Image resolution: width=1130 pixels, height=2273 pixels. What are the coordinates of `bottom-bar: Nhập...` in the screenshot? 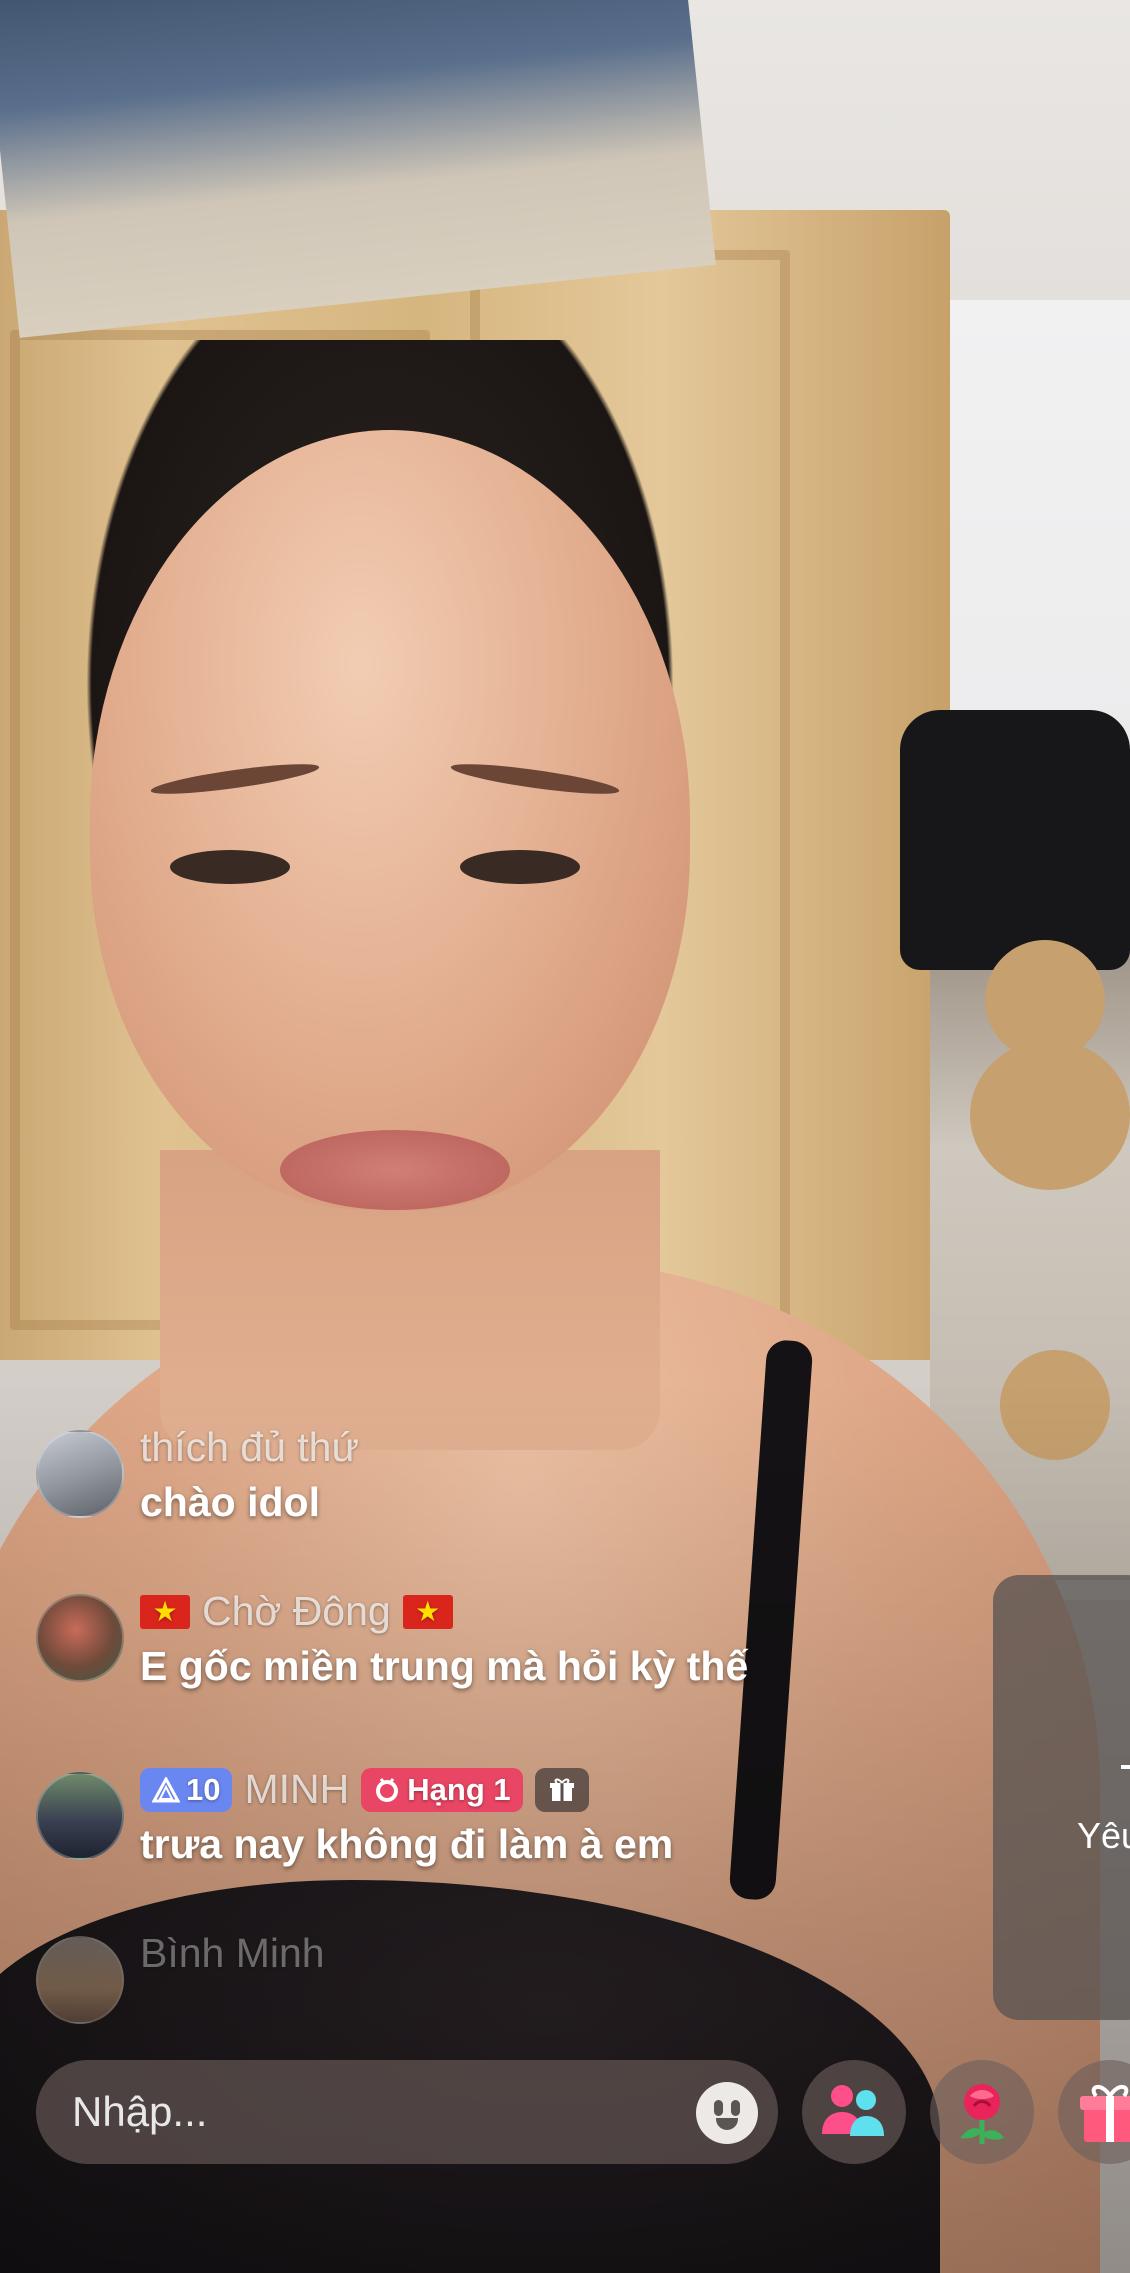 It's located at (583, 2115).